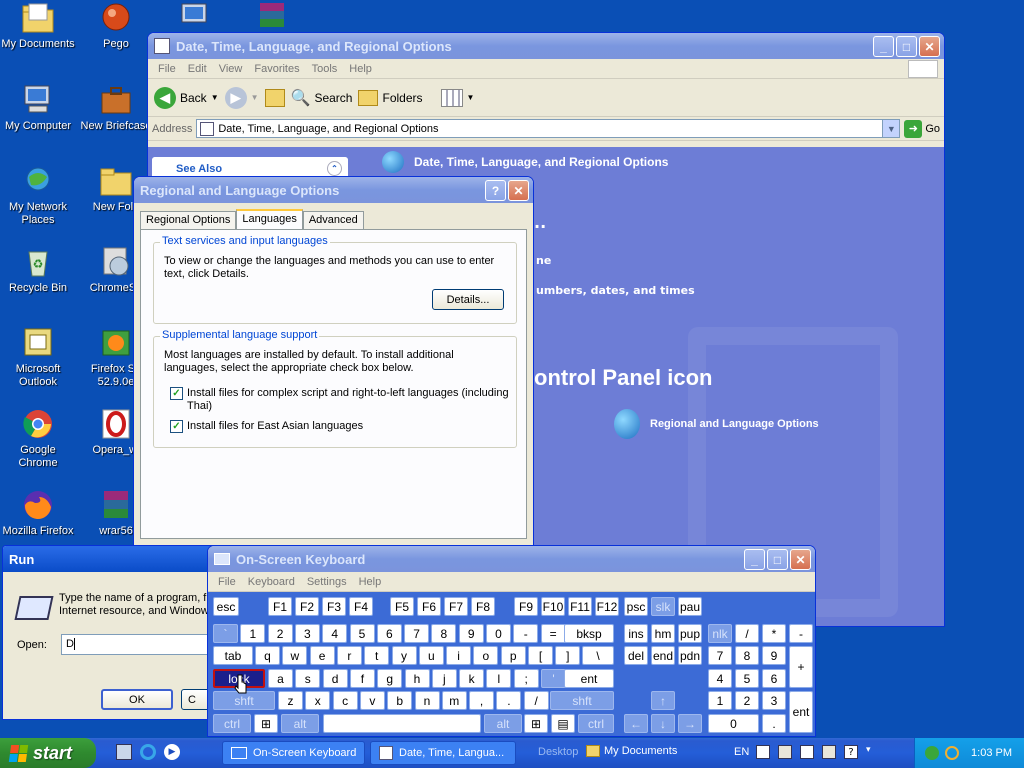  Describe the element at coordinates (459, 655) in the screenshot. I see `key: i` at that location.